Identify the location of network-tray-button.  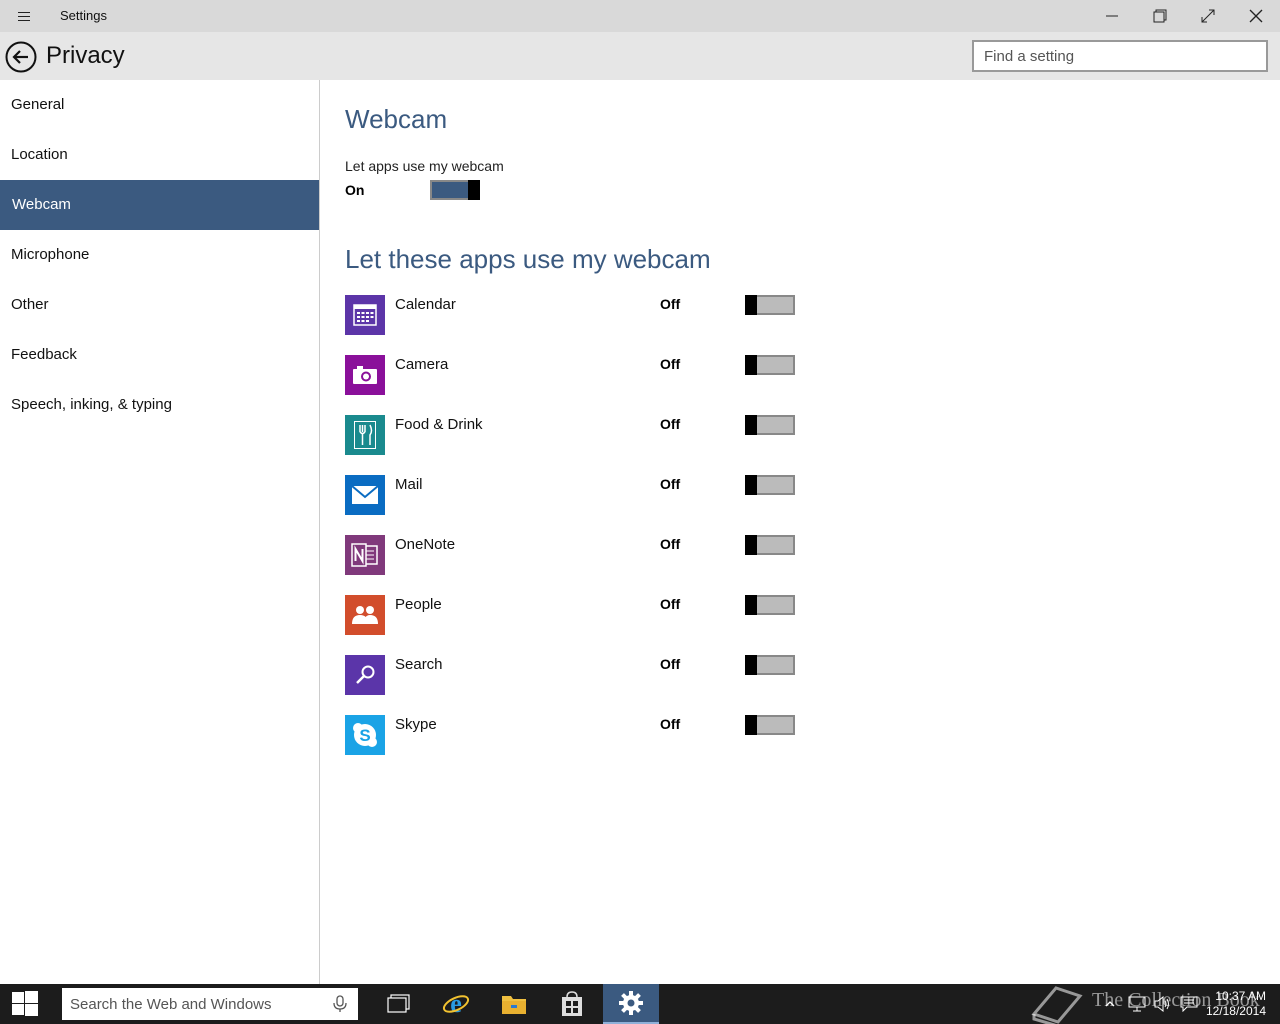
(1137, 1004).